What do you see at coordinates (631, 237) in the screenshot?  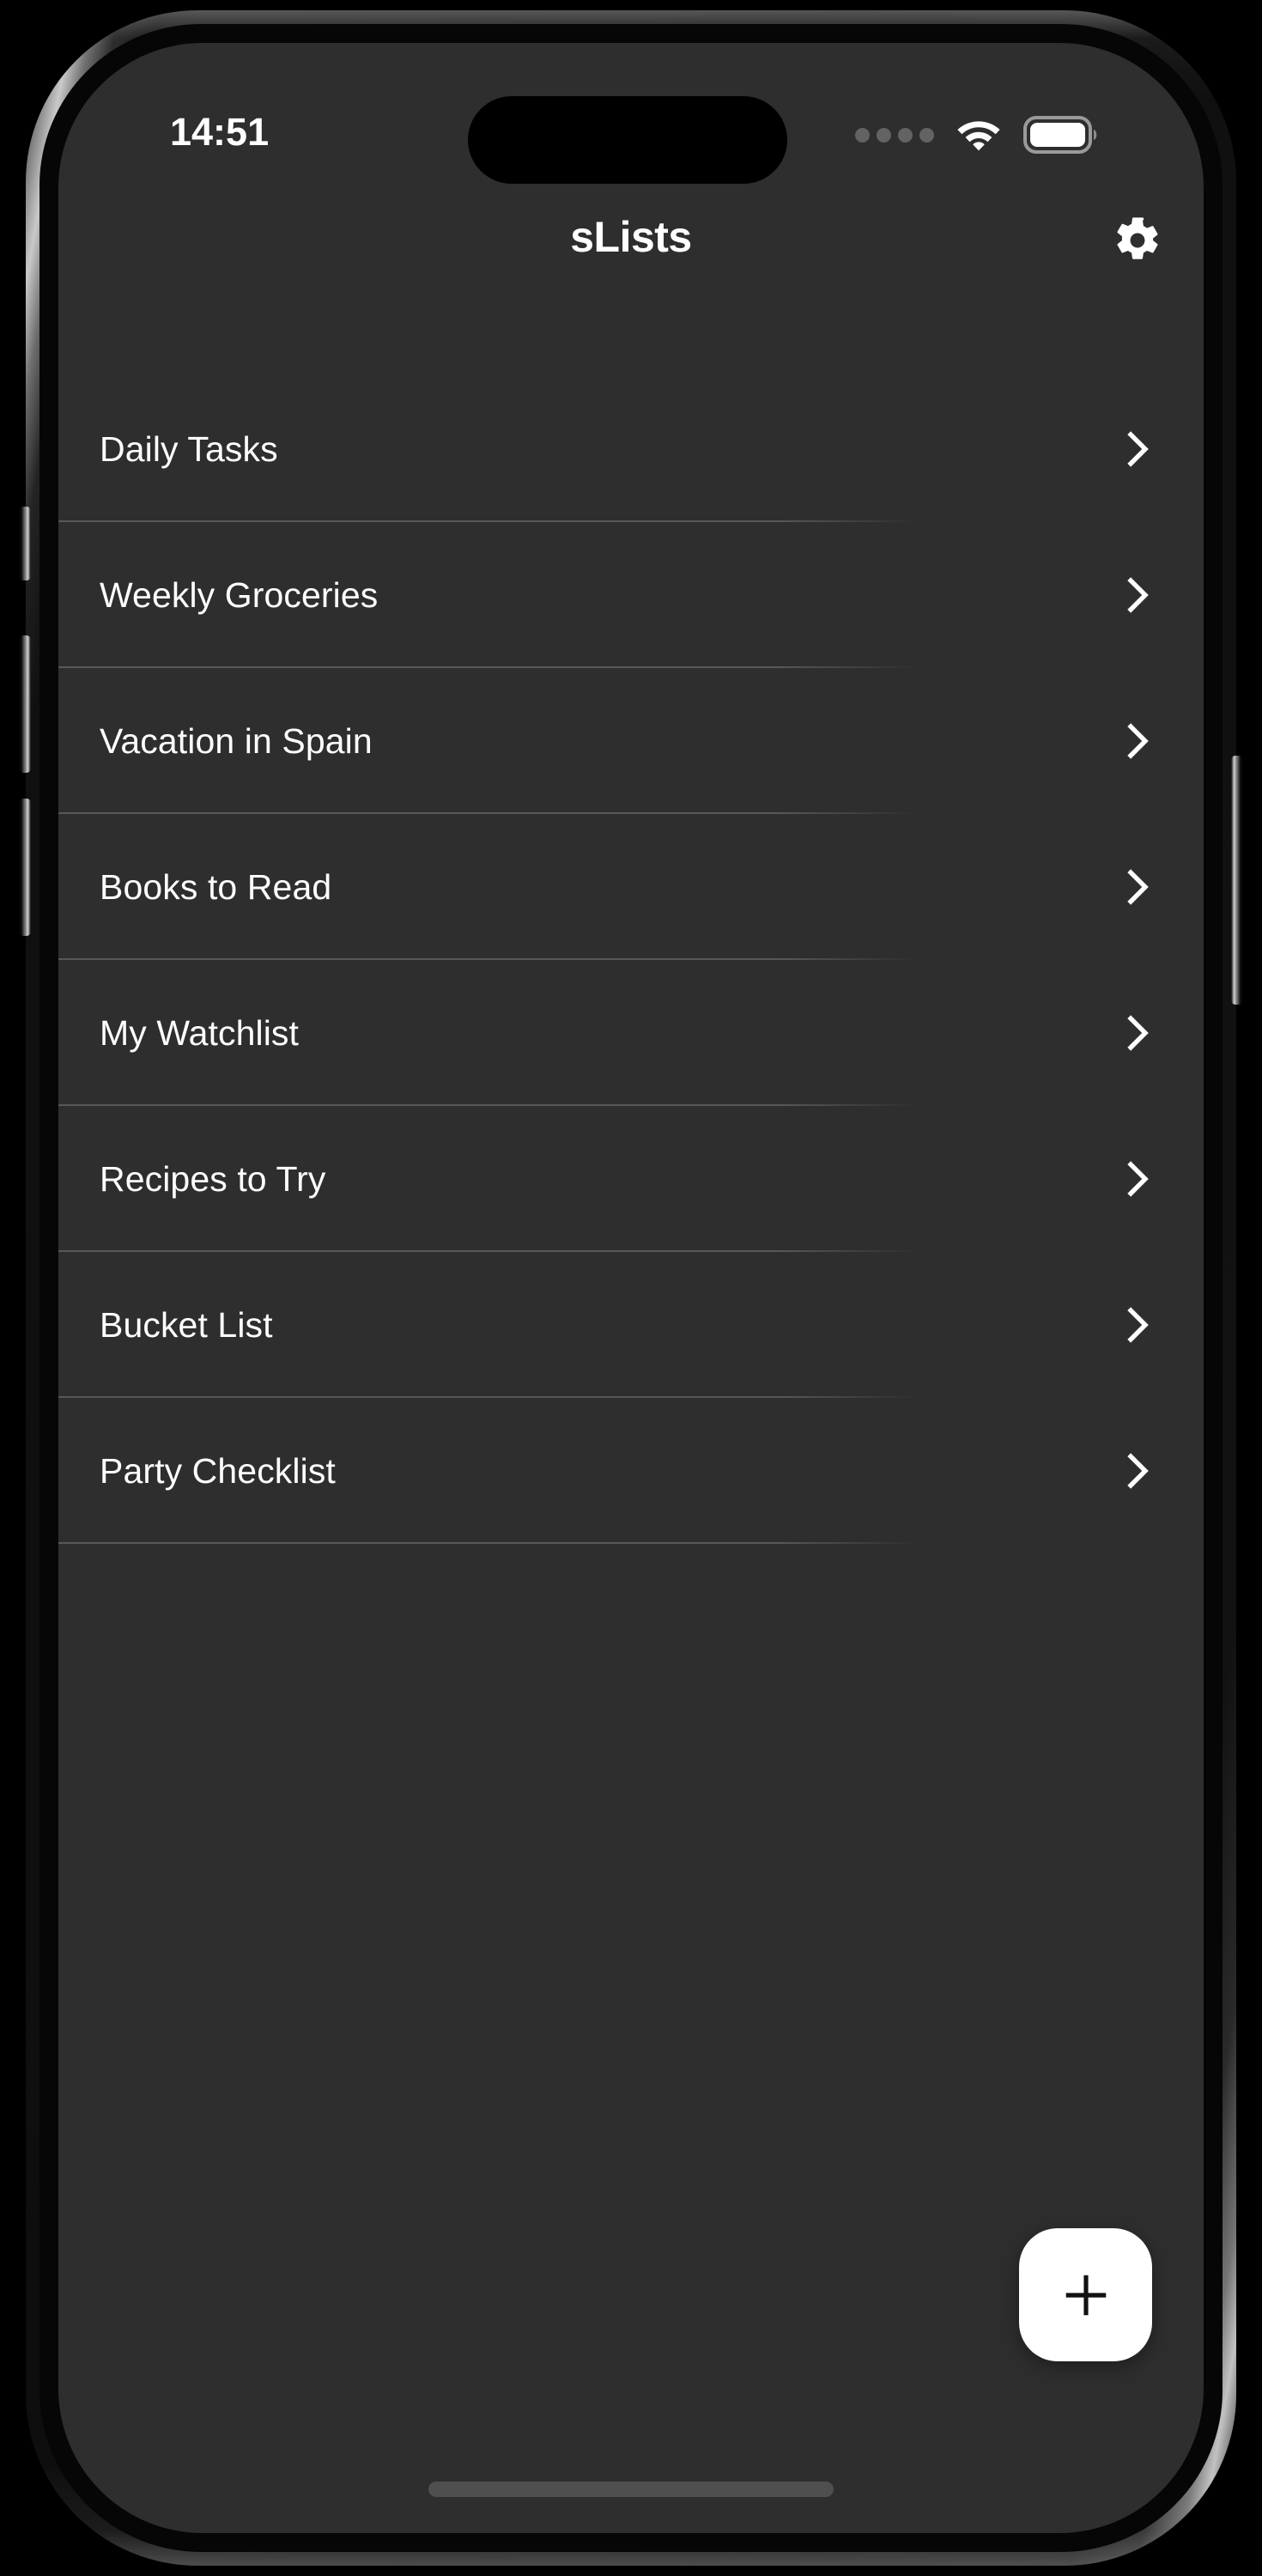 I see `page-title: sLists` at bounding box center [631, 237].